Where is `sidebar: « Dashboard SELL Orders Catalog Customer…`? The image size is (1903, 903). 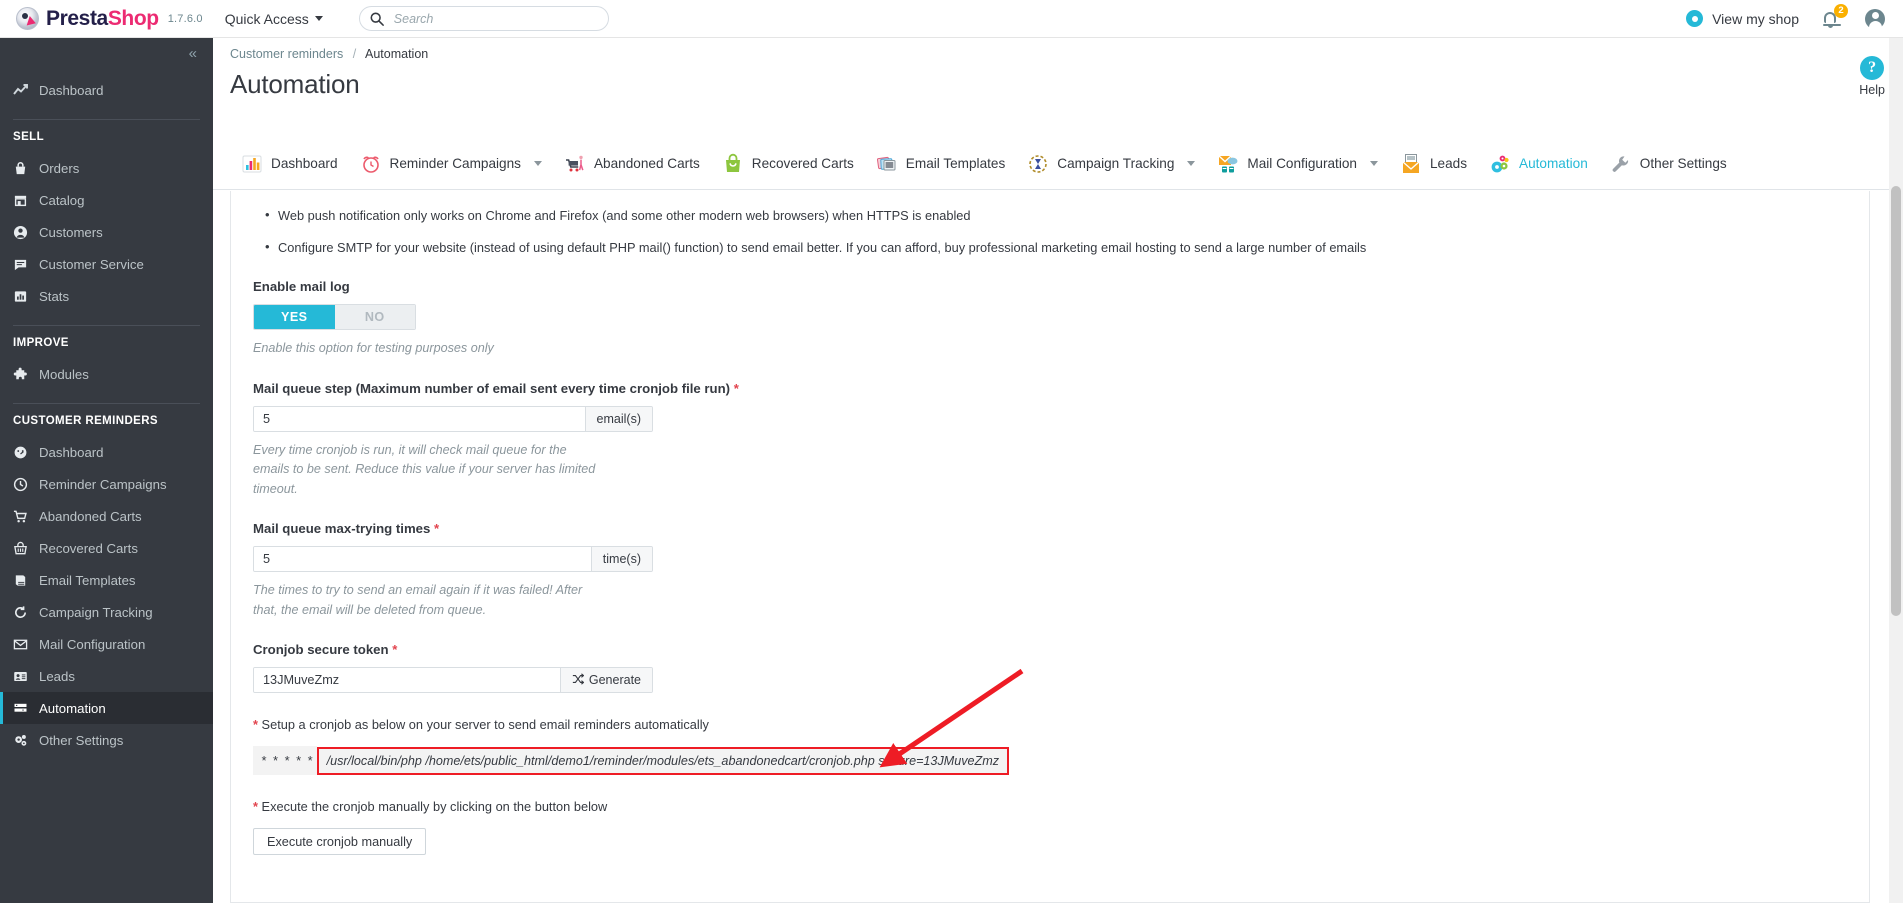 sidebar: « Dashboard SELL Orders Catalog Customer… is located at coordinates (106, 470).